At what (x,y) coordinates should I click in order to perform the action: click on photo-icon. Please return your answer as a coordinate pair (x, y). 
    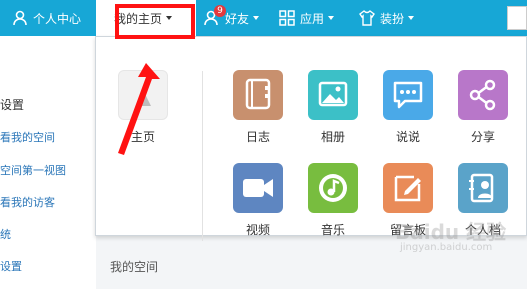
    Looking at the image, I should click on (333, 94).